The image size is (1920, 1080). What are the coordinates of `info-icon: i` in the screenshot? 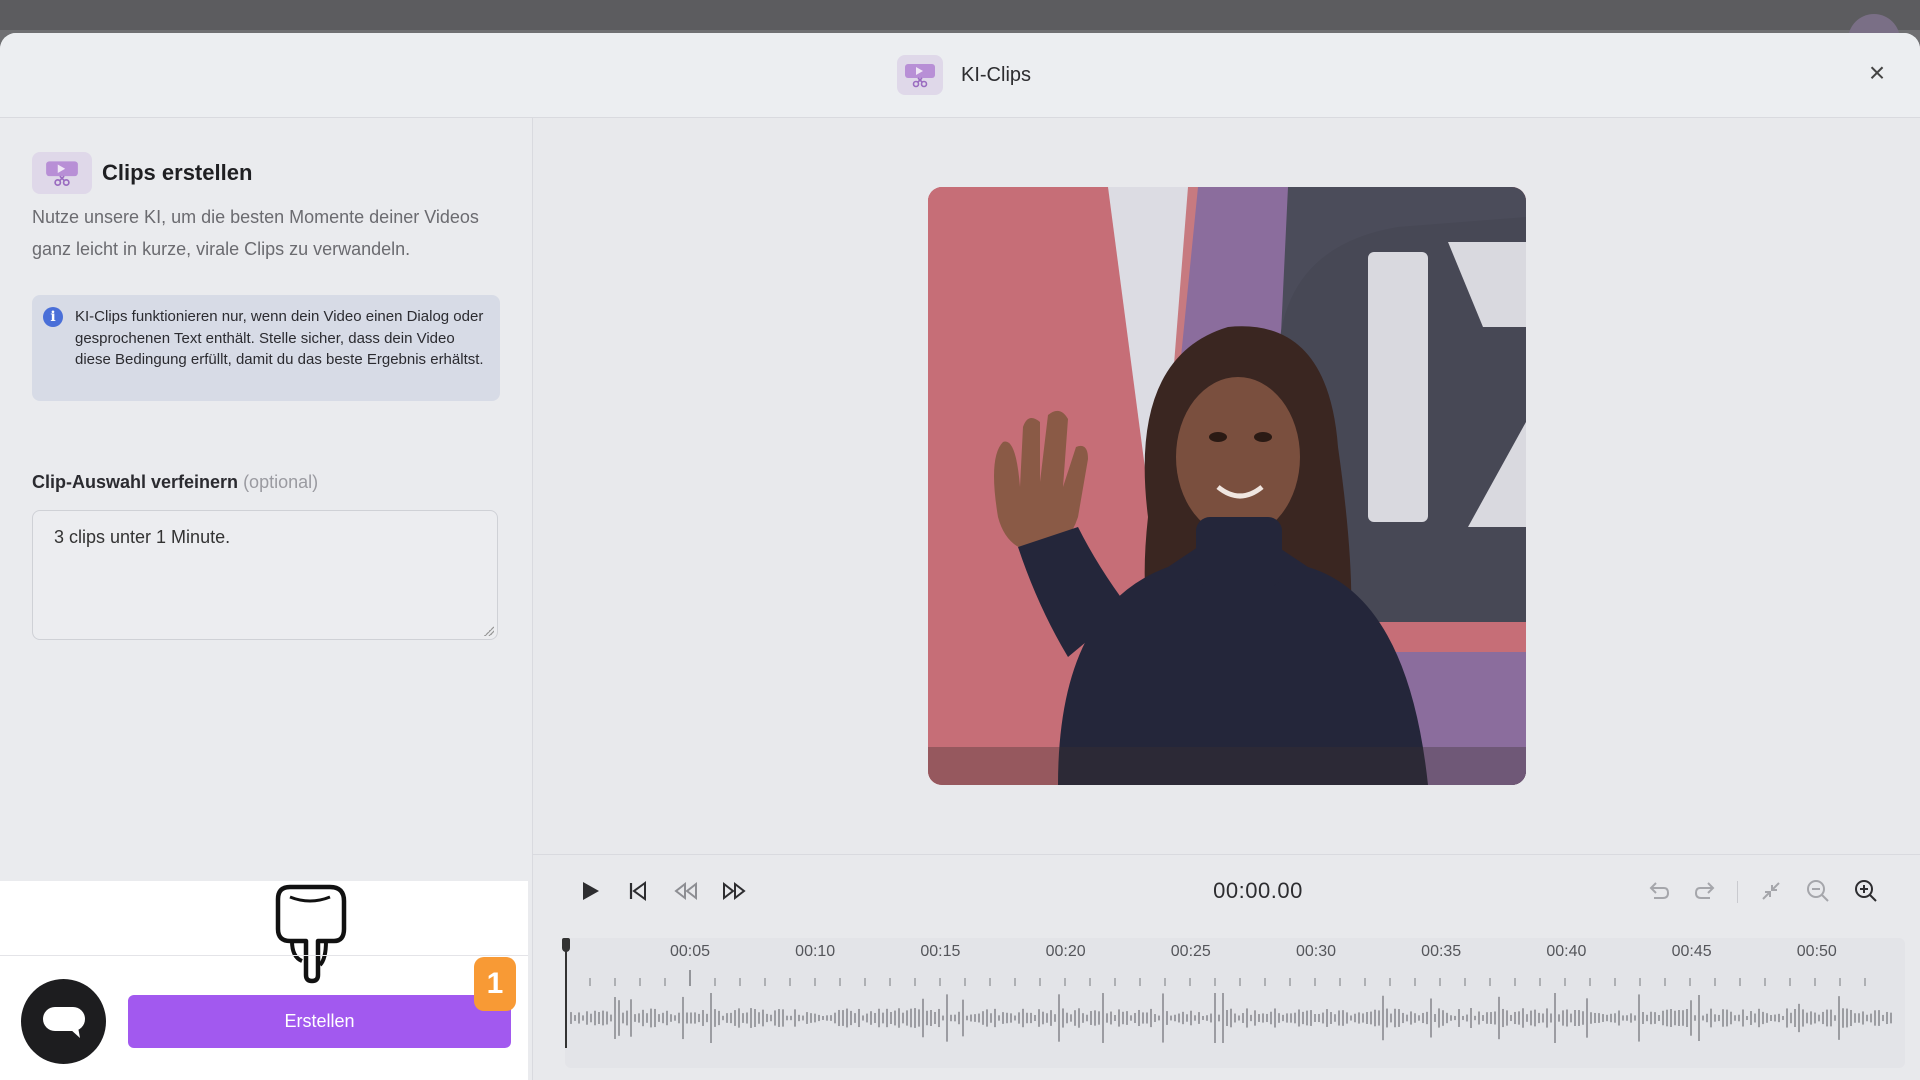 It's located at (53, 317).